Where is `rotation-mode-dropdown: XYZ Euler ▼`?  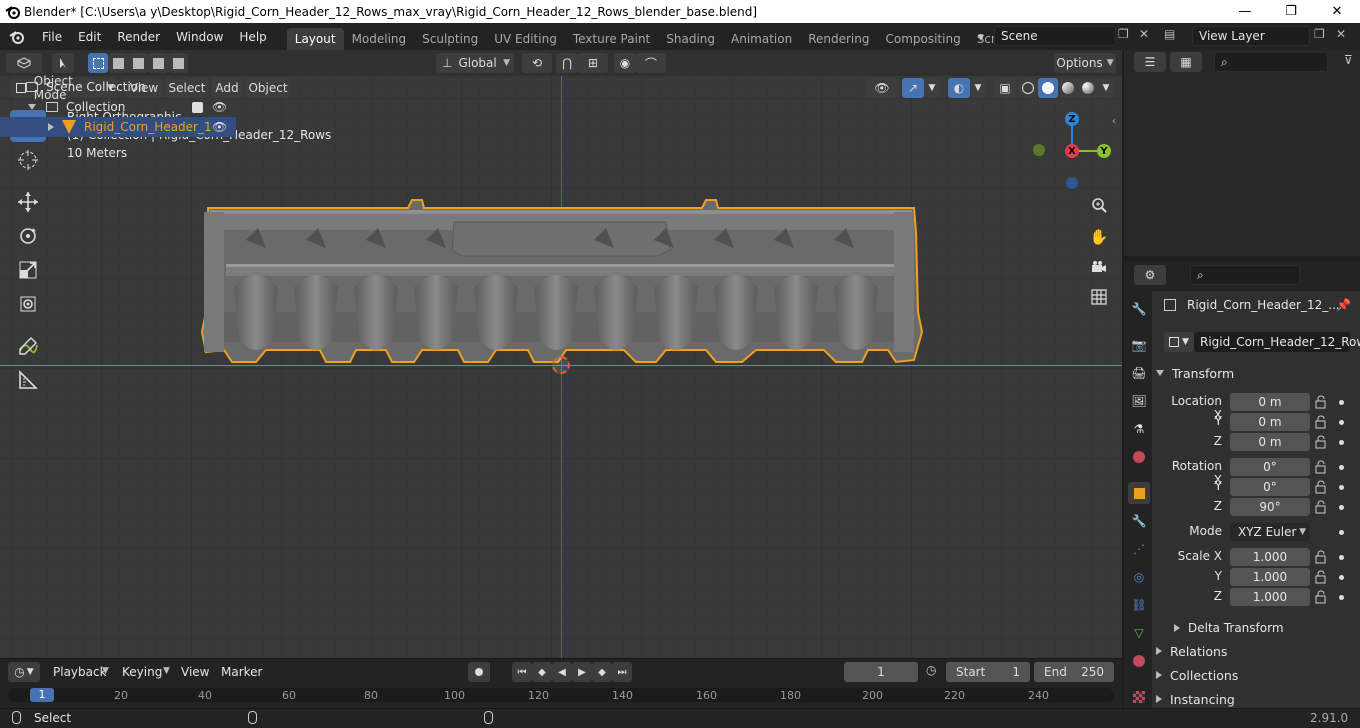 rotation-mode-dropdown: XYZ Euler ▼ is located at coordinates (1270, 532).